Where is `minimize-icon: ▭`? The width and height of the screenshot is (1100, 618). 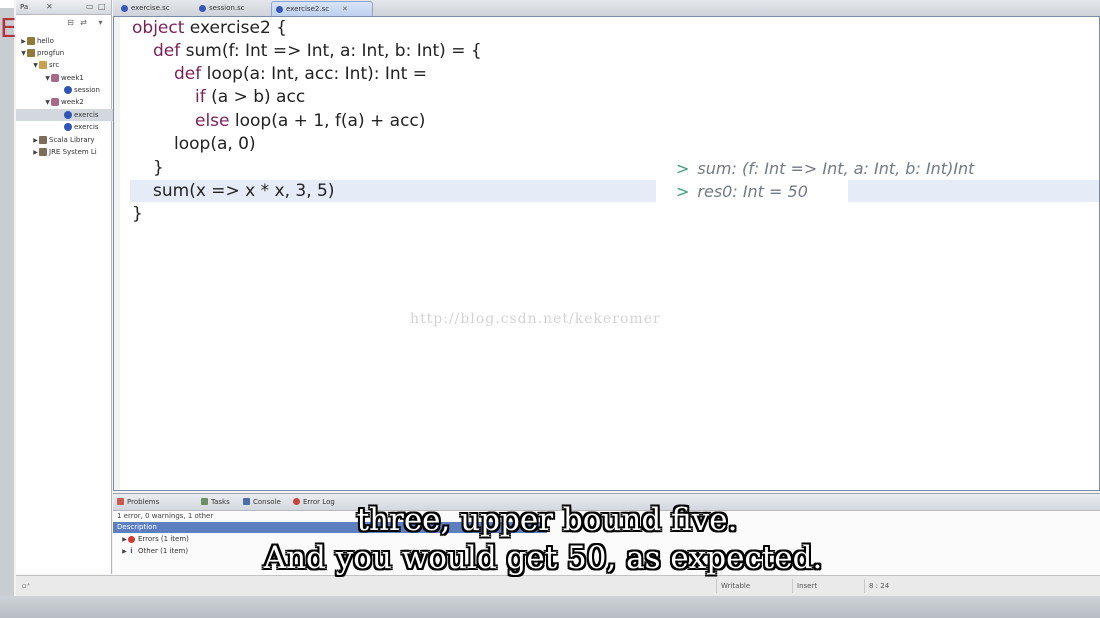 minimize-icon: ▭ is located at coordinates (90, 7).